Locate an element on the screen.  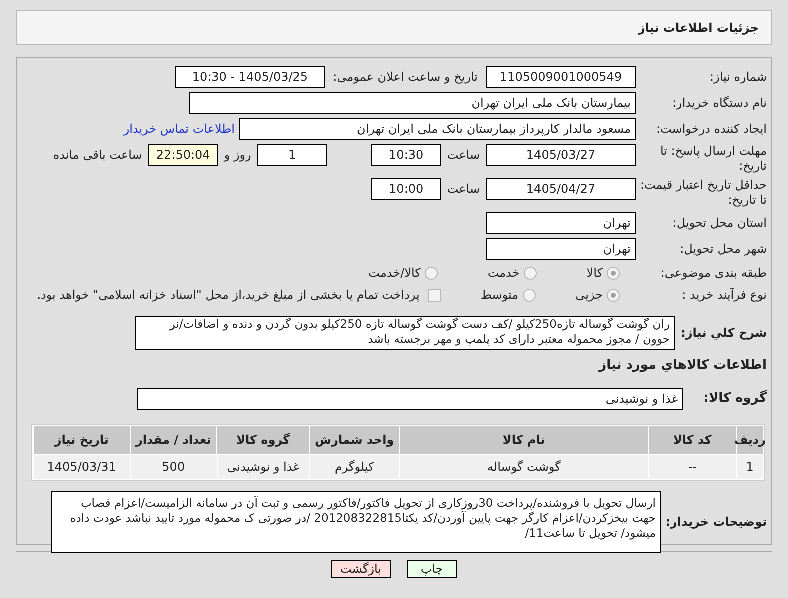
text-field: 1 is located at coordinates (292, 155).